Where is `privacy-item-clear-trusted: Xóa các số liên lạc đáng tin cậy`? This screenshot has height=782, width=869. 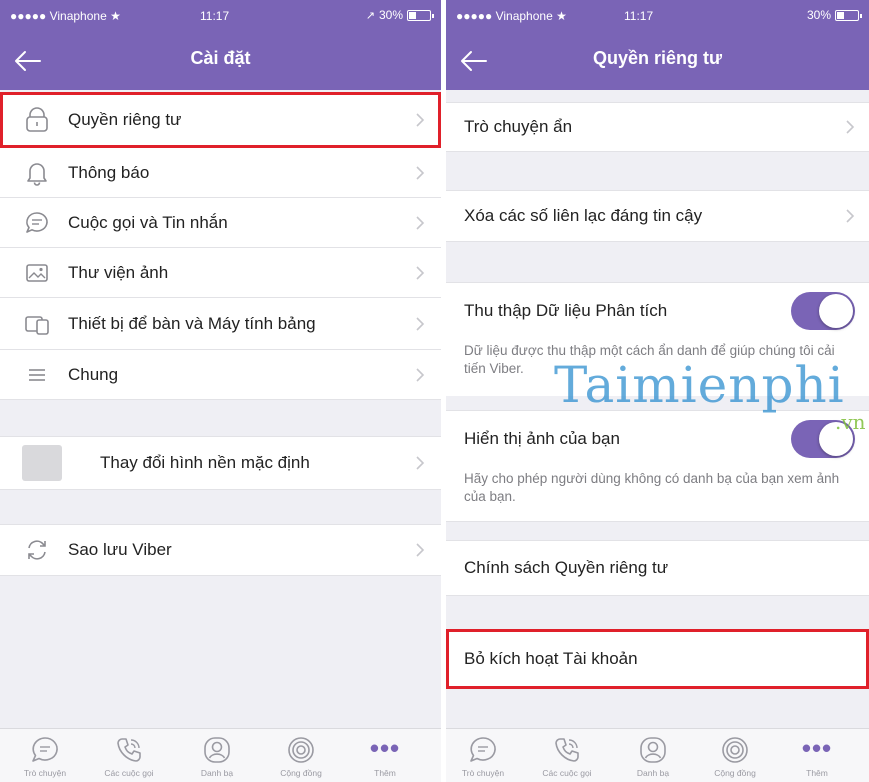
privacy-item-clear-trusted: Xóa các số liên lạc đáng tin cậy is located at coordinates (657, 216).